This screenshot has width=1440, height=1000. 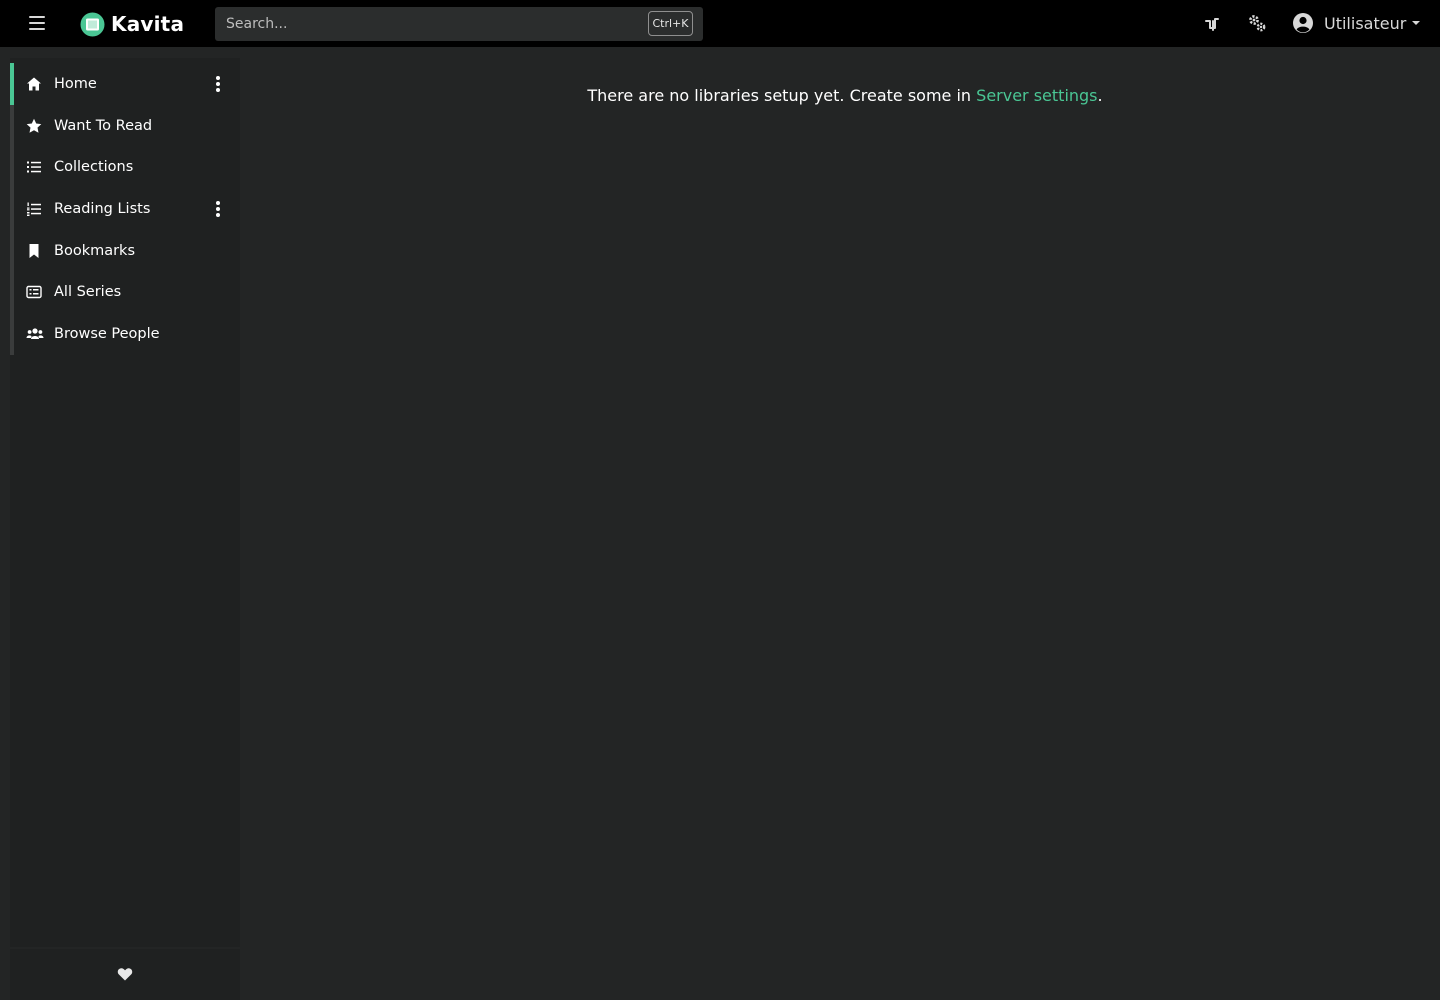 I want to click on hamburger-icon, so click(x=37, y=23).